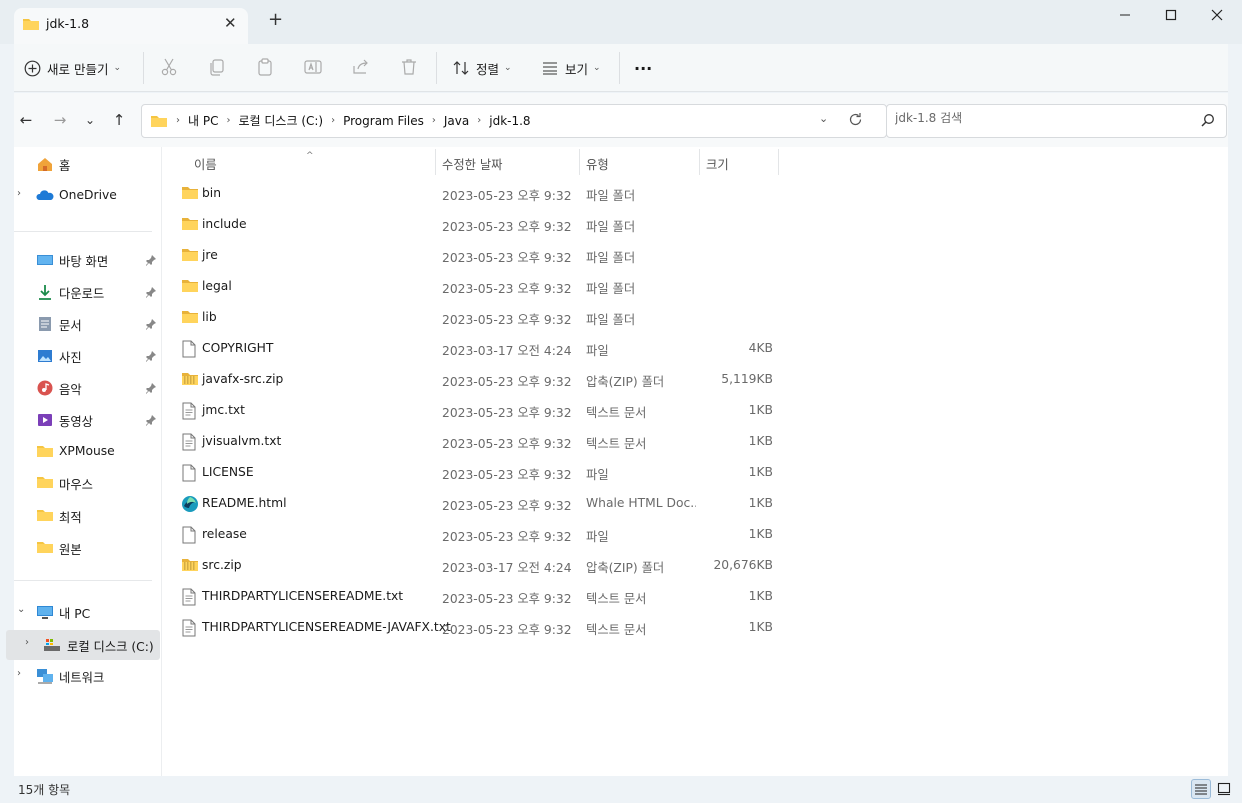 This screenshot has height=803, width=1242. I want to click on sidebar-item-label: 내 PC, so click(75, 614).